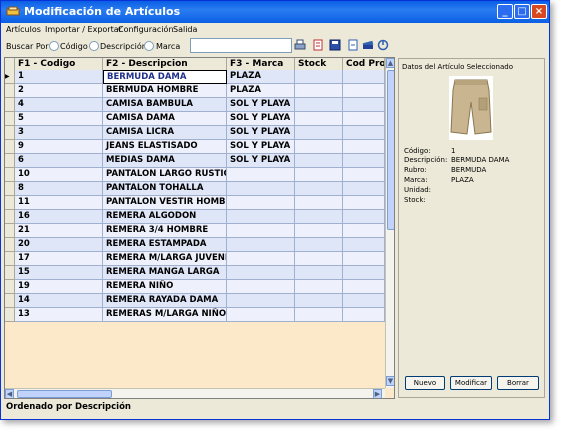 Image resolution: width=565 pixels, height=433 pixels. I want to click on scroll-right-arrow: ▶, so click(377, 393).